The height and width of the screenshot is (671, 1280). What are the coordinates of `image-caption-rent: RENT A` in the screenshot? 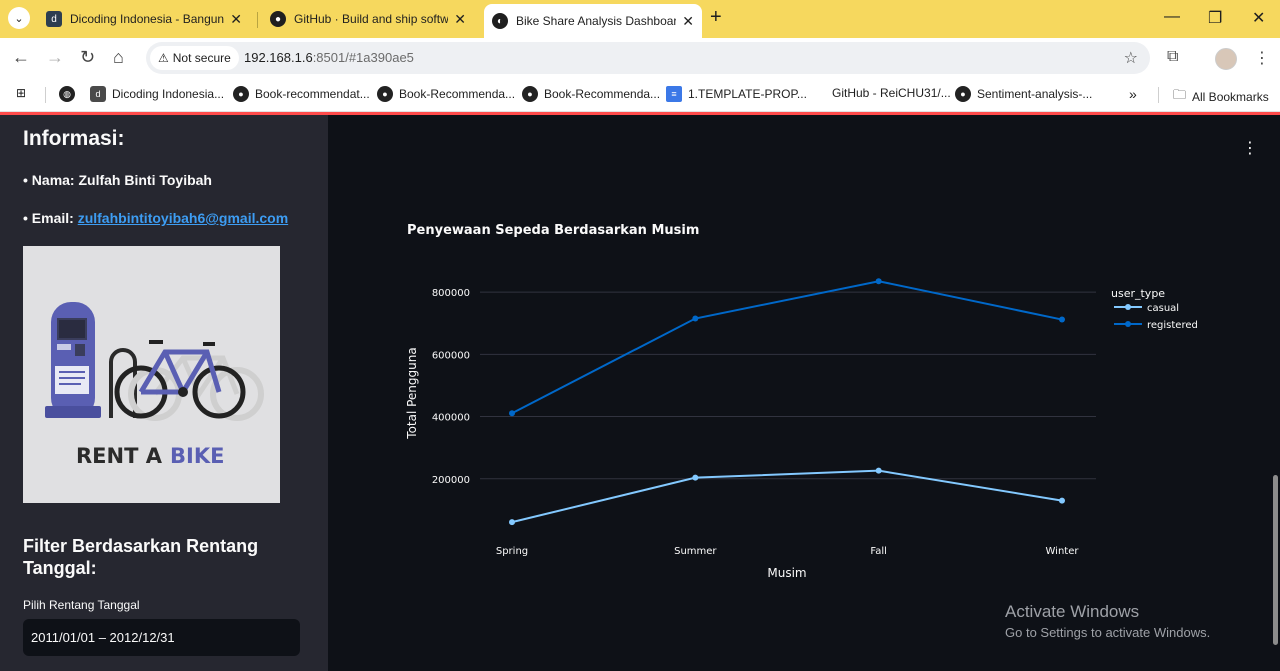 It's located at (119, 456).